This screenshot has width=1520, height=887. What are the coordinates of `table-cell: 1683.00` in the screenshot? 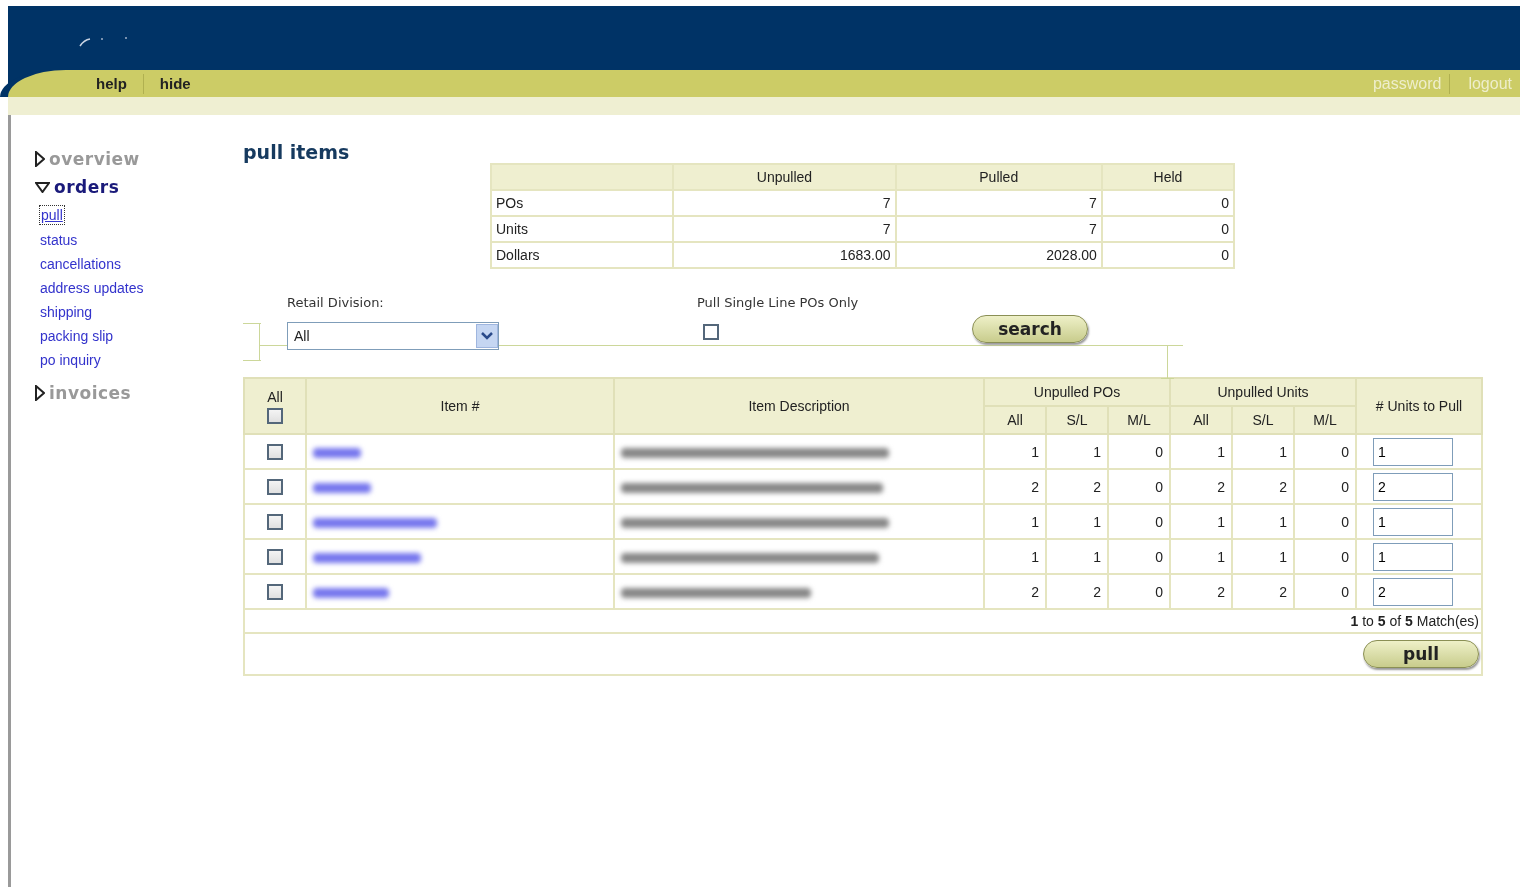 It's located at (784, 255).